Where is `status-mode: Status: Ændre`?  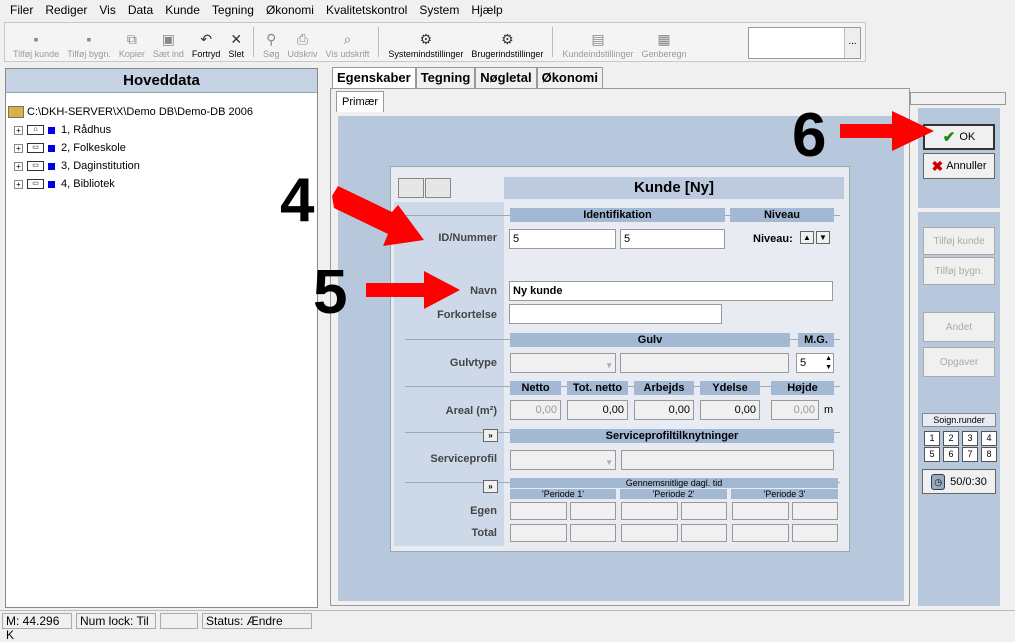
status-mode: Status: Ændre is located at coordinates (257, 621).